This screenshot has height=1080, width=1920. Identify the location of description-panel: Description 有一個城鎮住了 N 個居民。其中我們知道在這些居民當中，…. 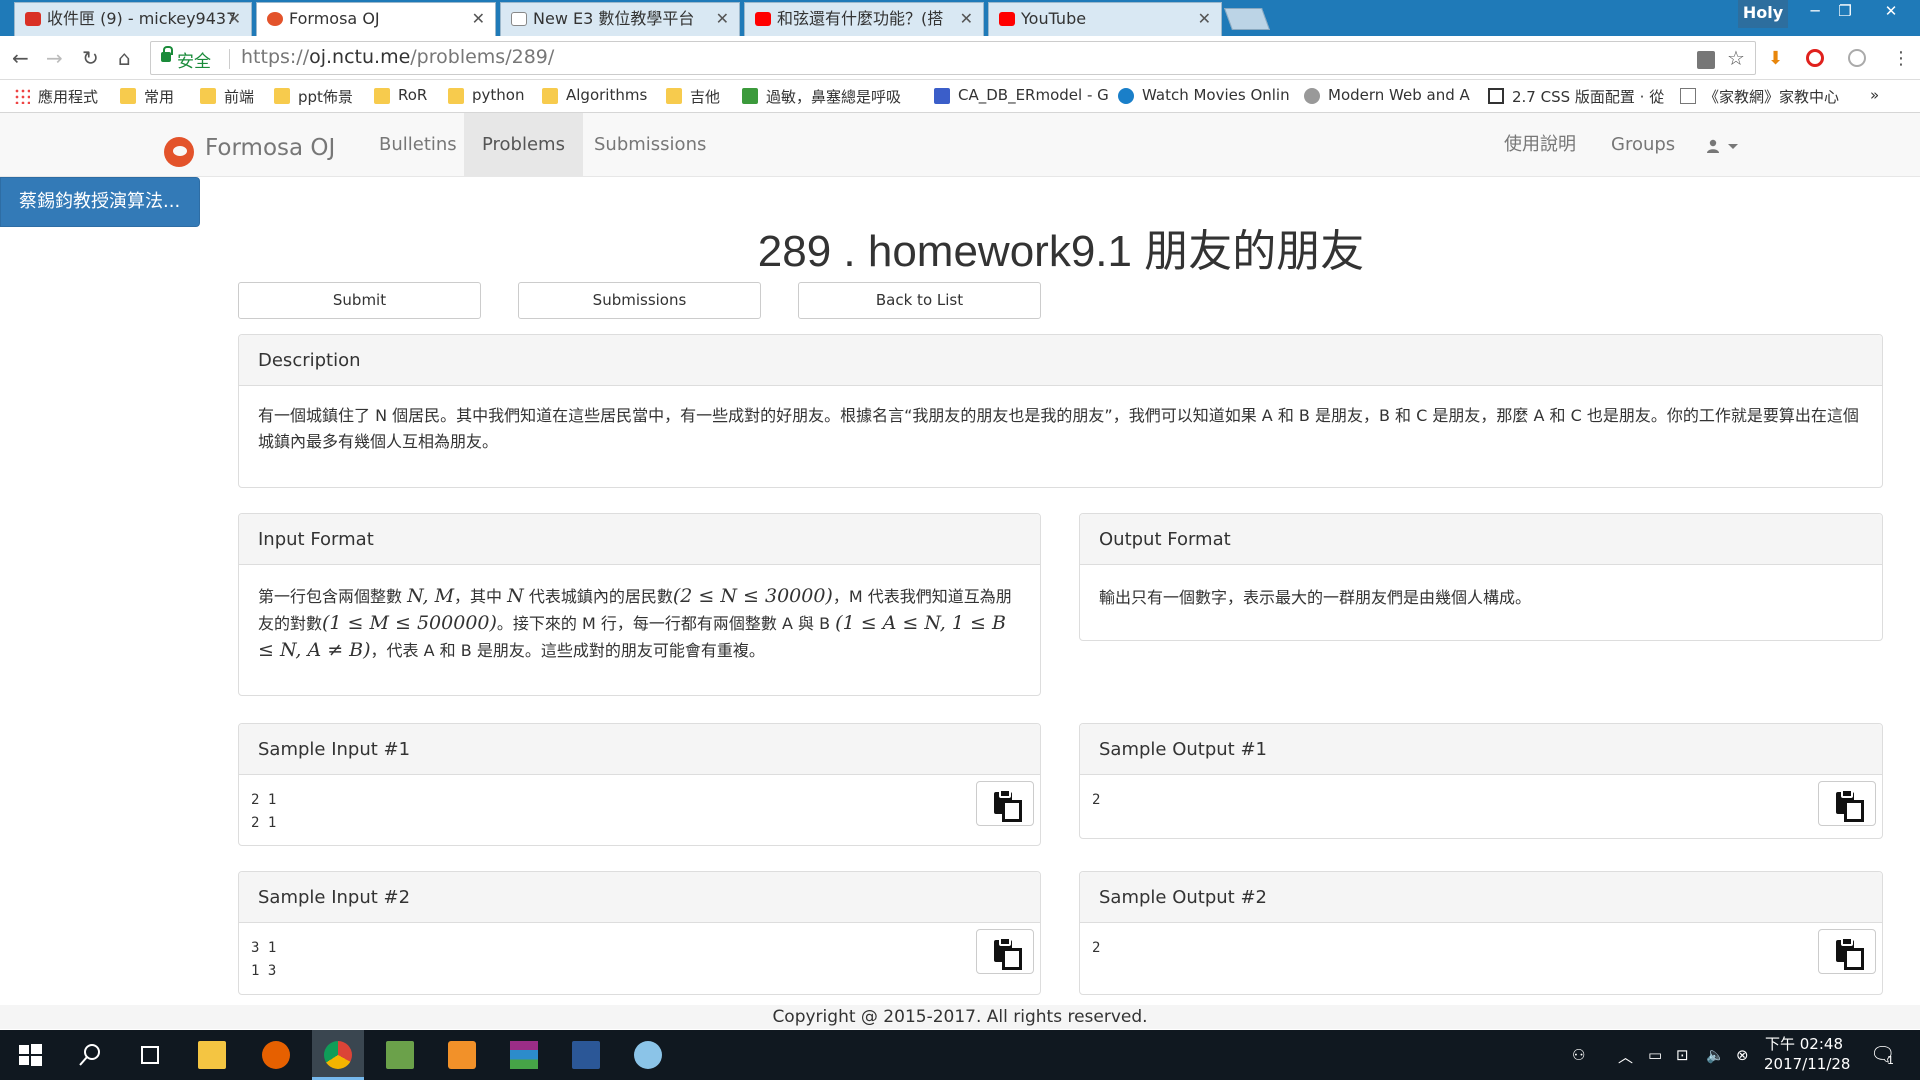
(1060, 411).